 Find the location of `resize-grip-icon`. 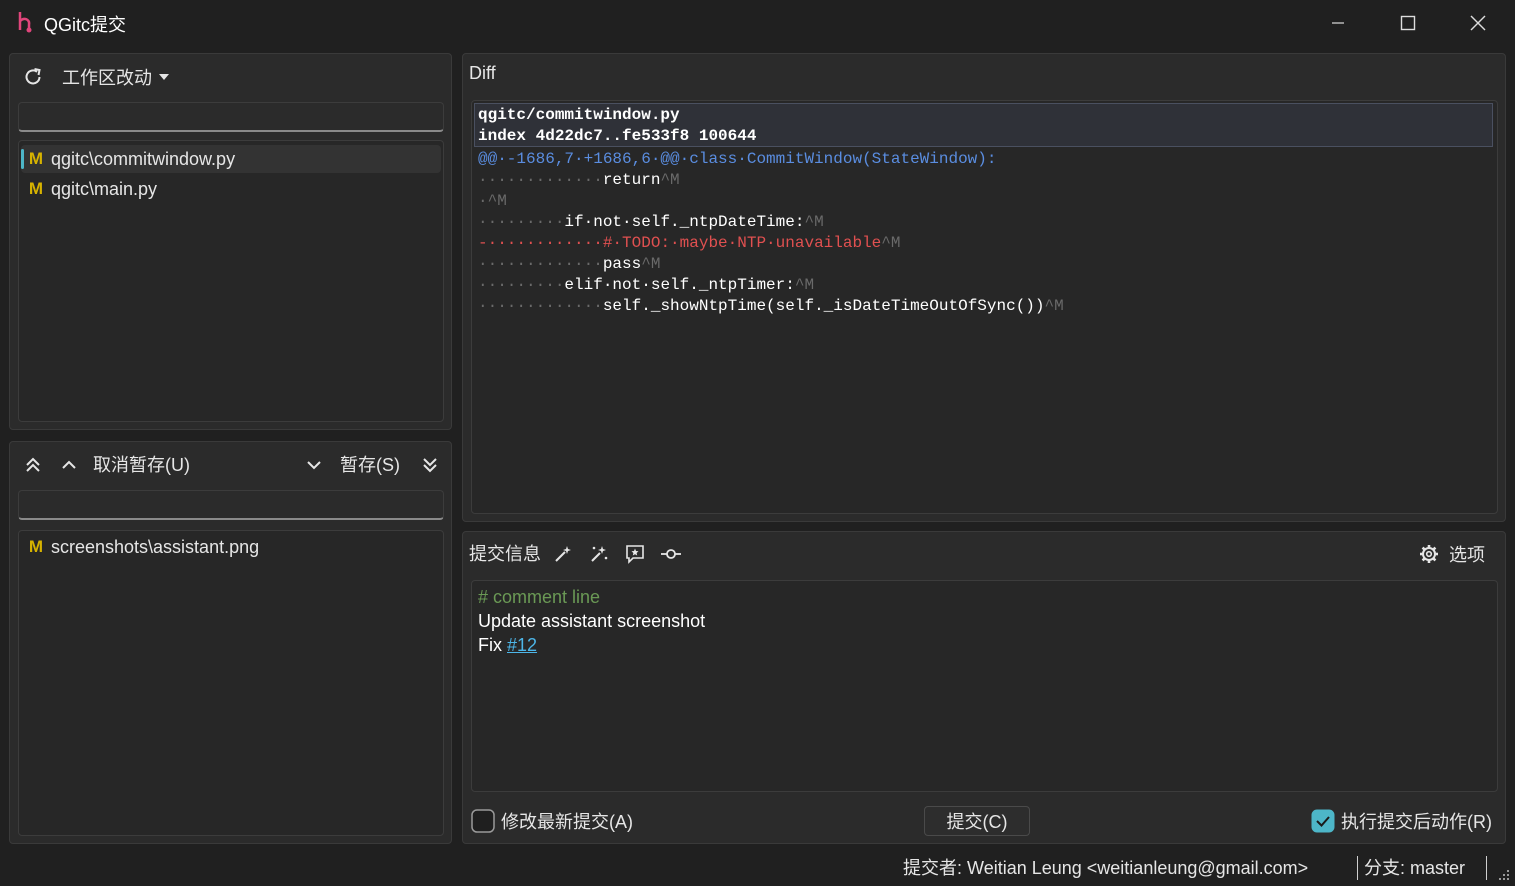

resize-grip-icon is located at coordinates (1504, 875).